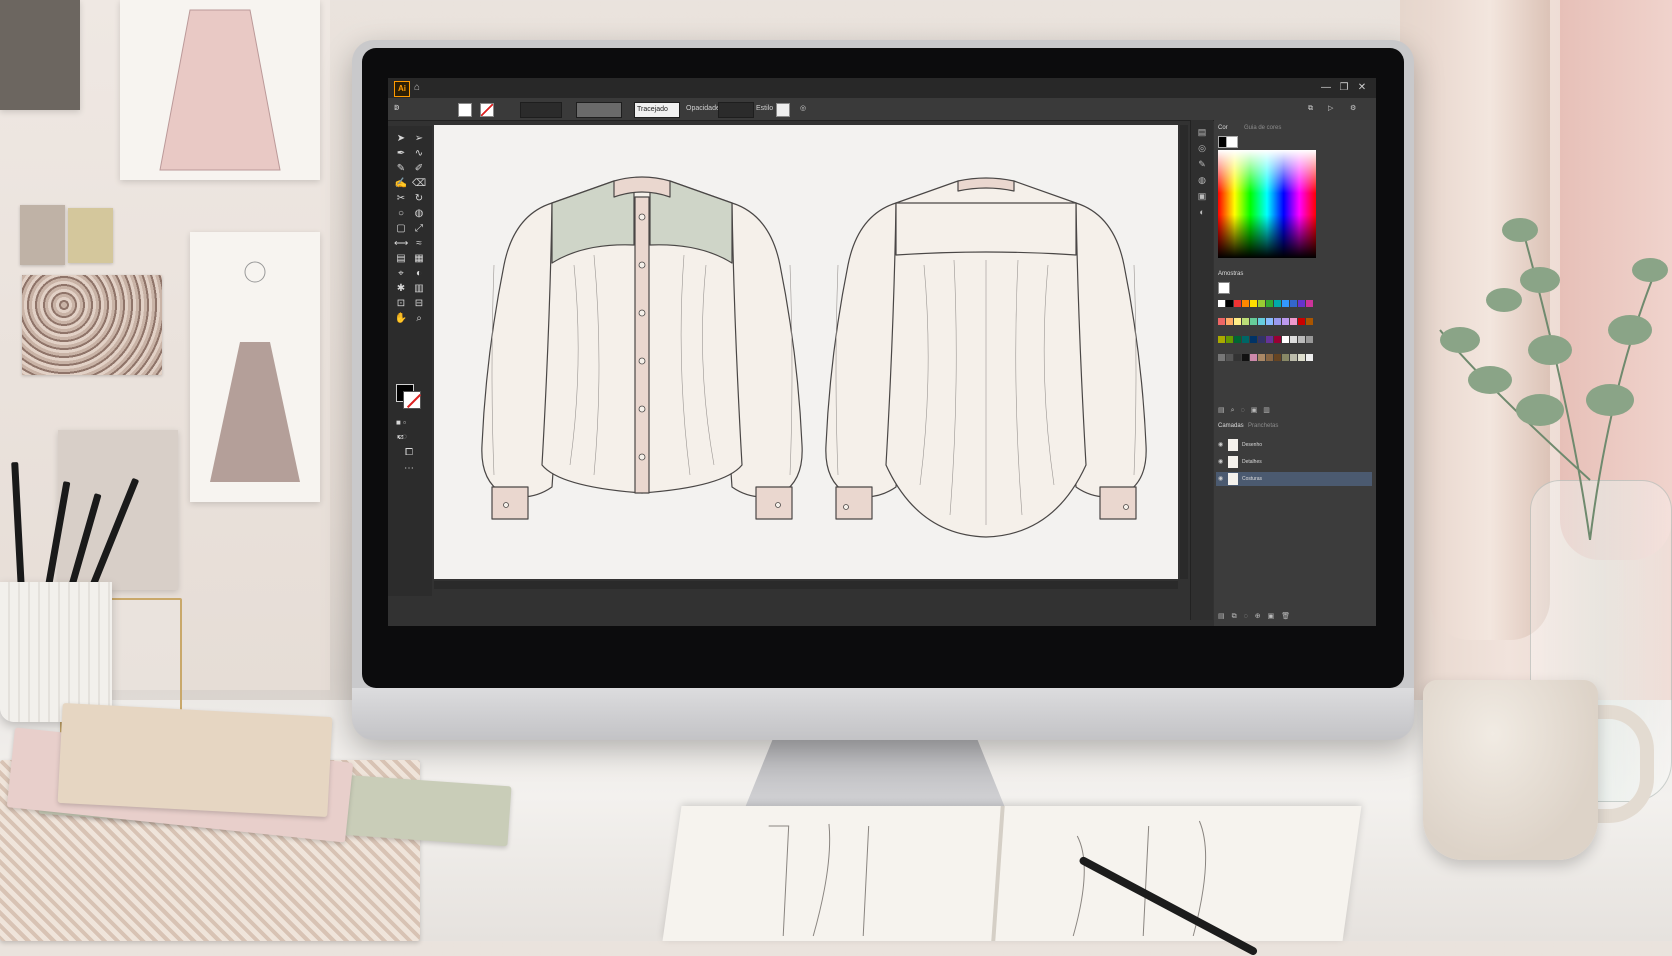  Describe the element at coordinates (419, 184) in the screenshot. I see `eraser-tool-icon: ⌫` at that location.